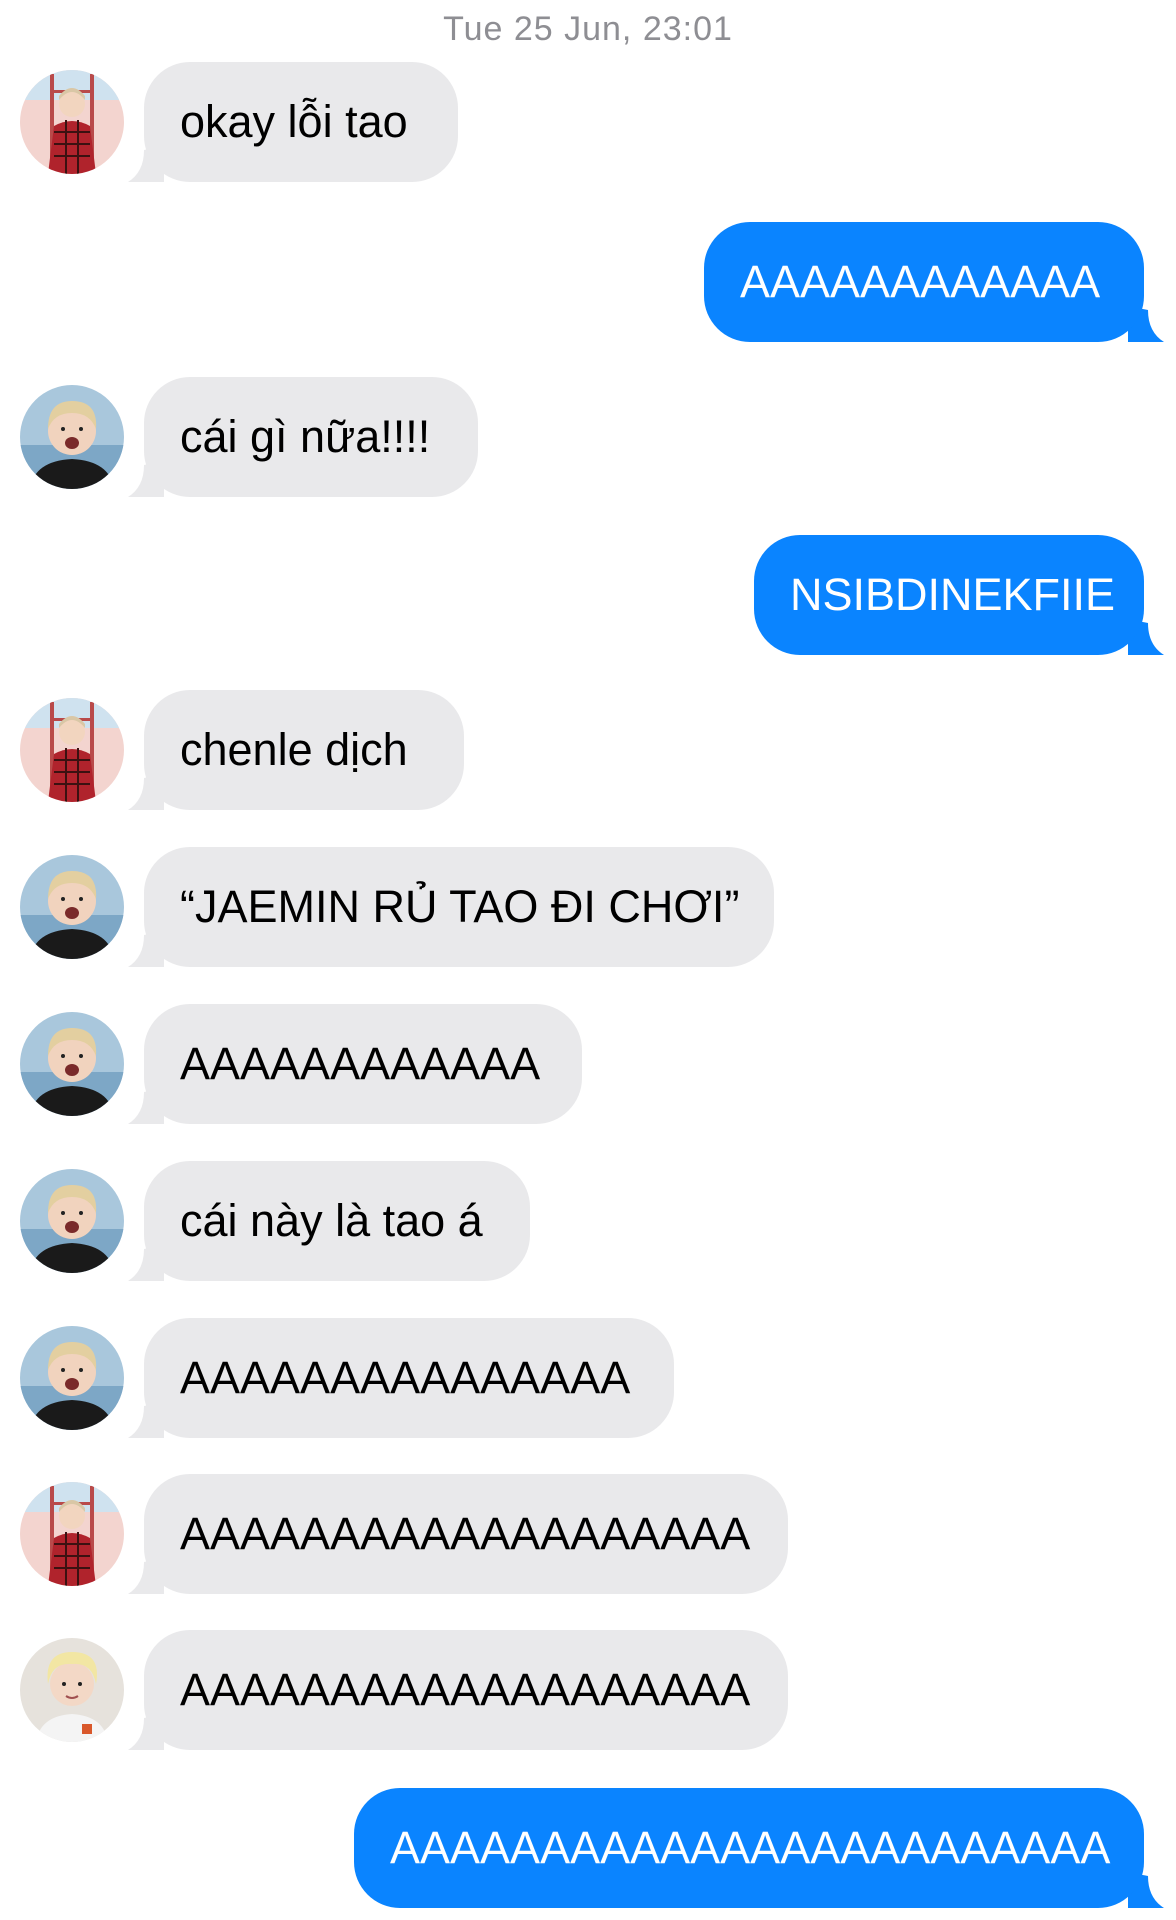 The image size is (1176, 1920). I want to click on message-row: NSIBDINEKFIIE, so click(588, 595).